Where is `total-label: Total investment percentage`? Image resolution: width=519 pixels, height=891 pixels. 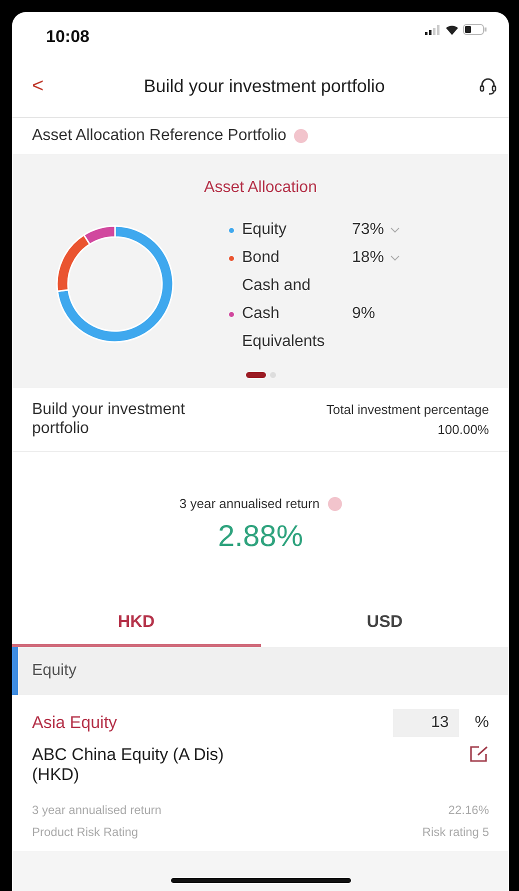 total-label: Total investment percentage is located at coordinates (407, 410).